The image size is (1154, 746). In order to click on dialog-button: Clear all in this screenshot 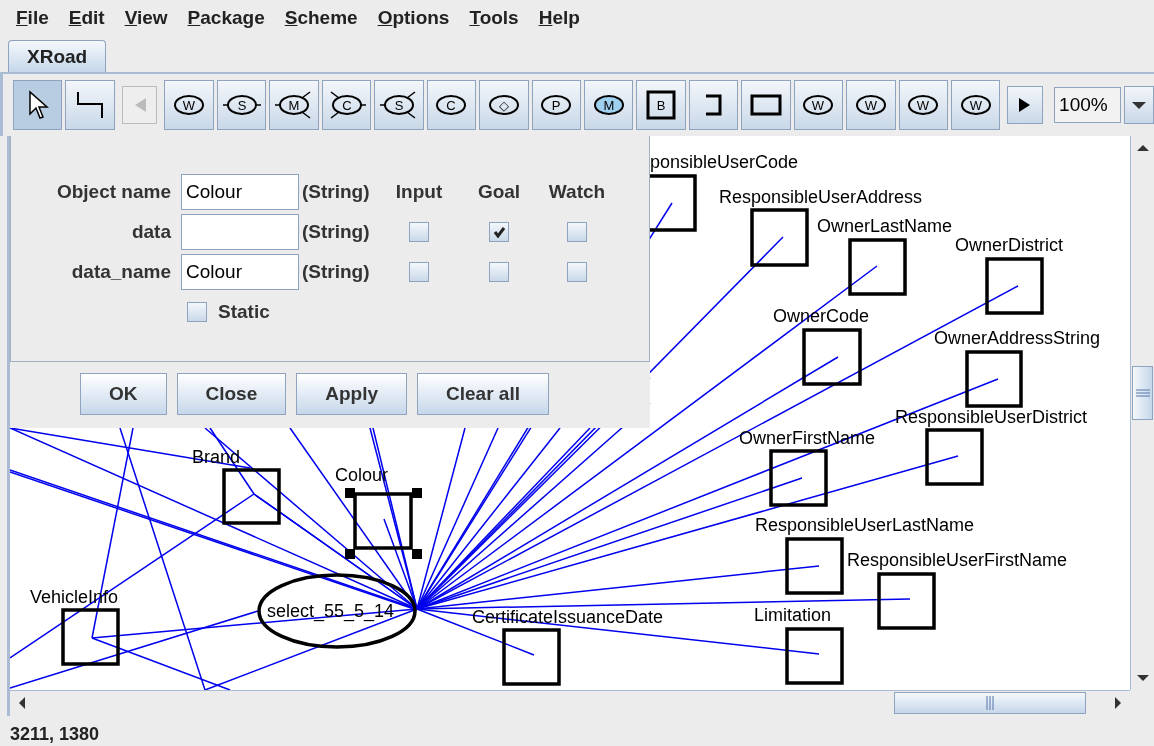, I will do `click(483, 394)`.